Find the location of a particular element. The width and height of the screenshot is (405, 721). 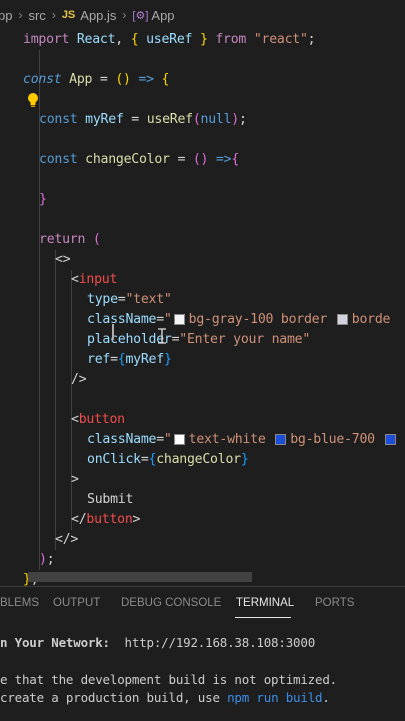

horizontal-scrollbar is located at coordinates (140, 577).